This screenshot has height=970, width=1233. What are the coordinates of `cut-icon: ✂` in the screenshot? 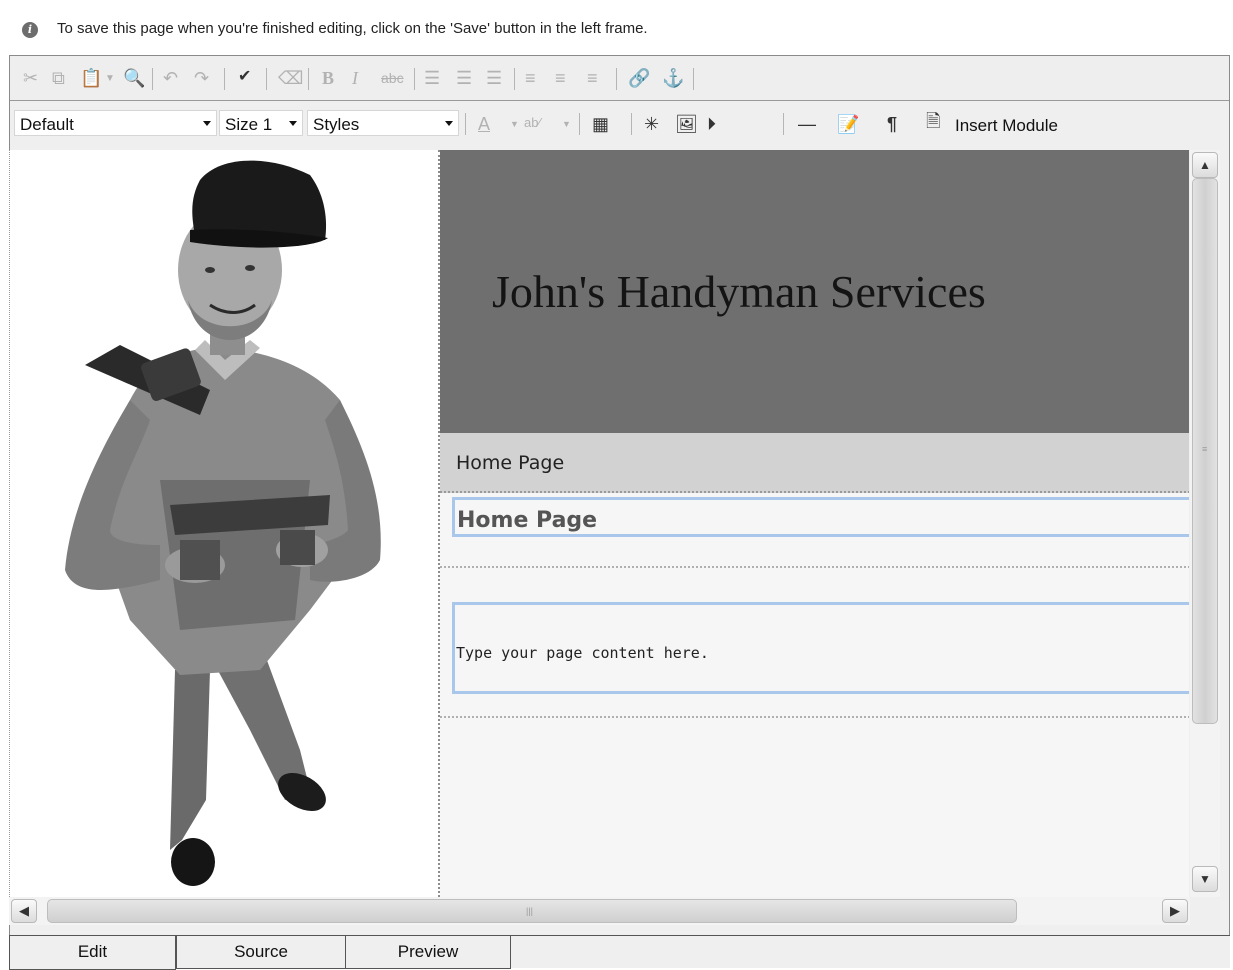 It's located at (30, 78).